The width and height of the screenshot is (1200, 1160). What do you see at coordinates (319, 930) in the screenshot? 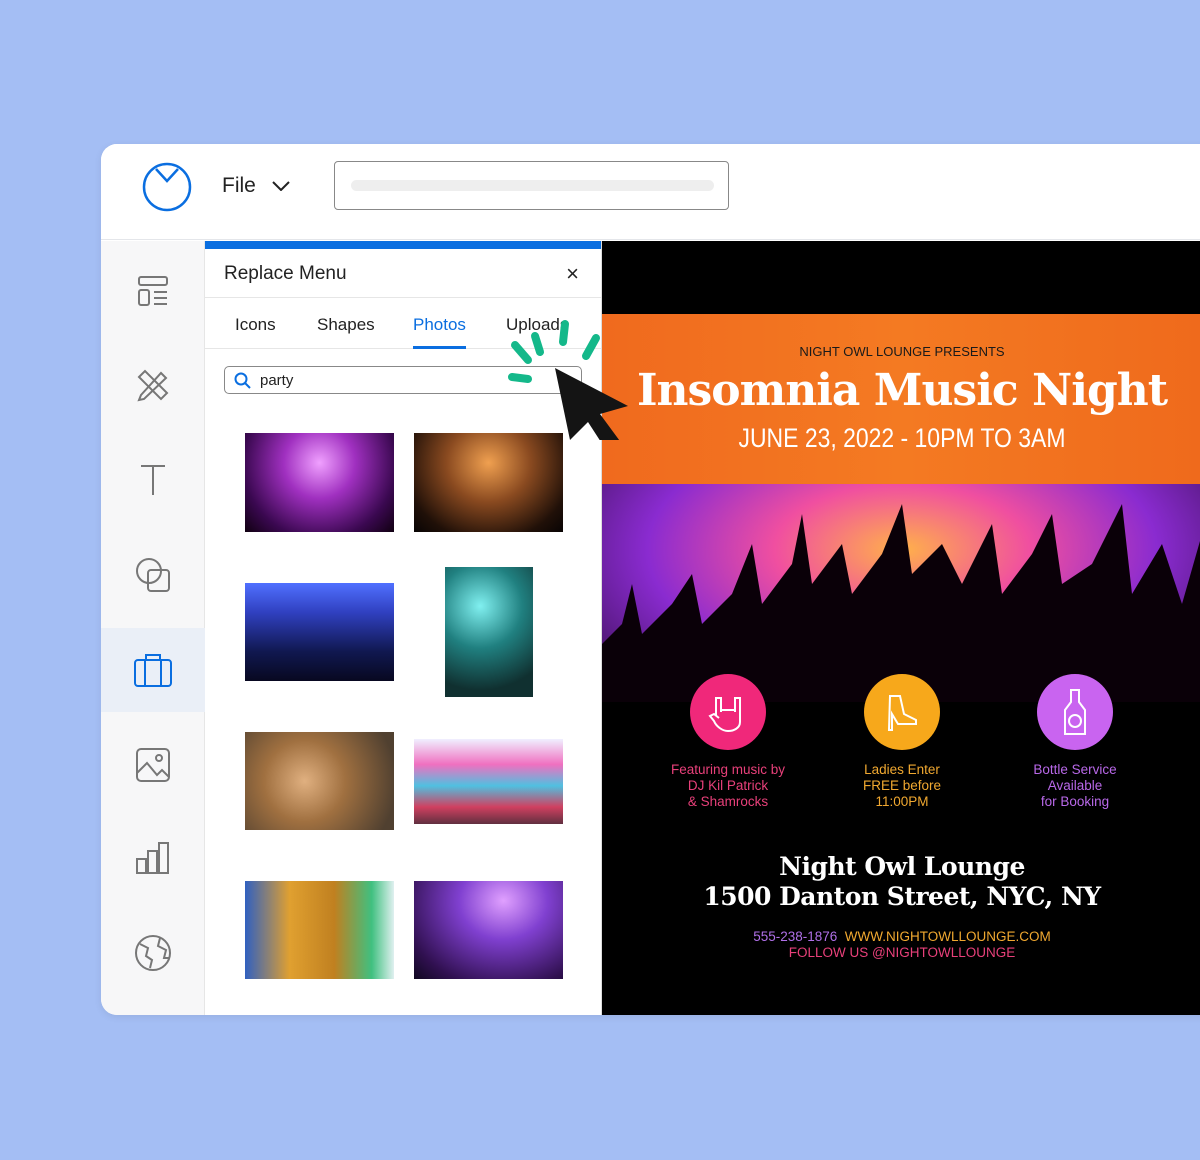
I see `photo-pineapples-party-hats` at bounding box center [319, 930].